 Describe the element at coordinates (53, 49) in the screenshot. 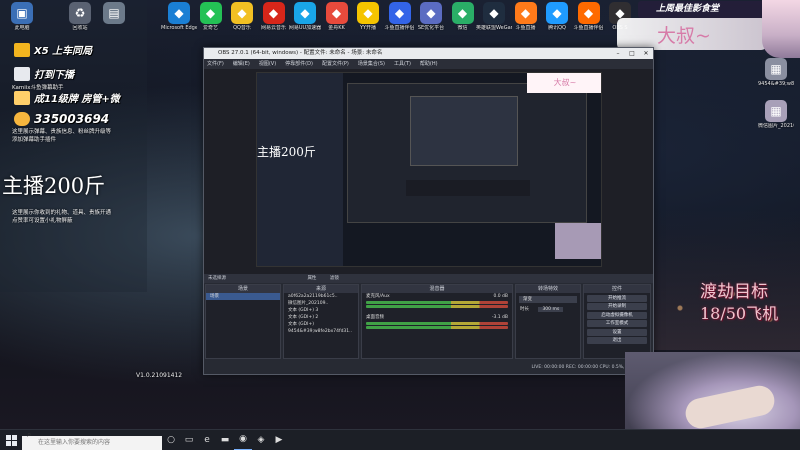

I see `overlay-row-1: X5 上车同局` at that location.